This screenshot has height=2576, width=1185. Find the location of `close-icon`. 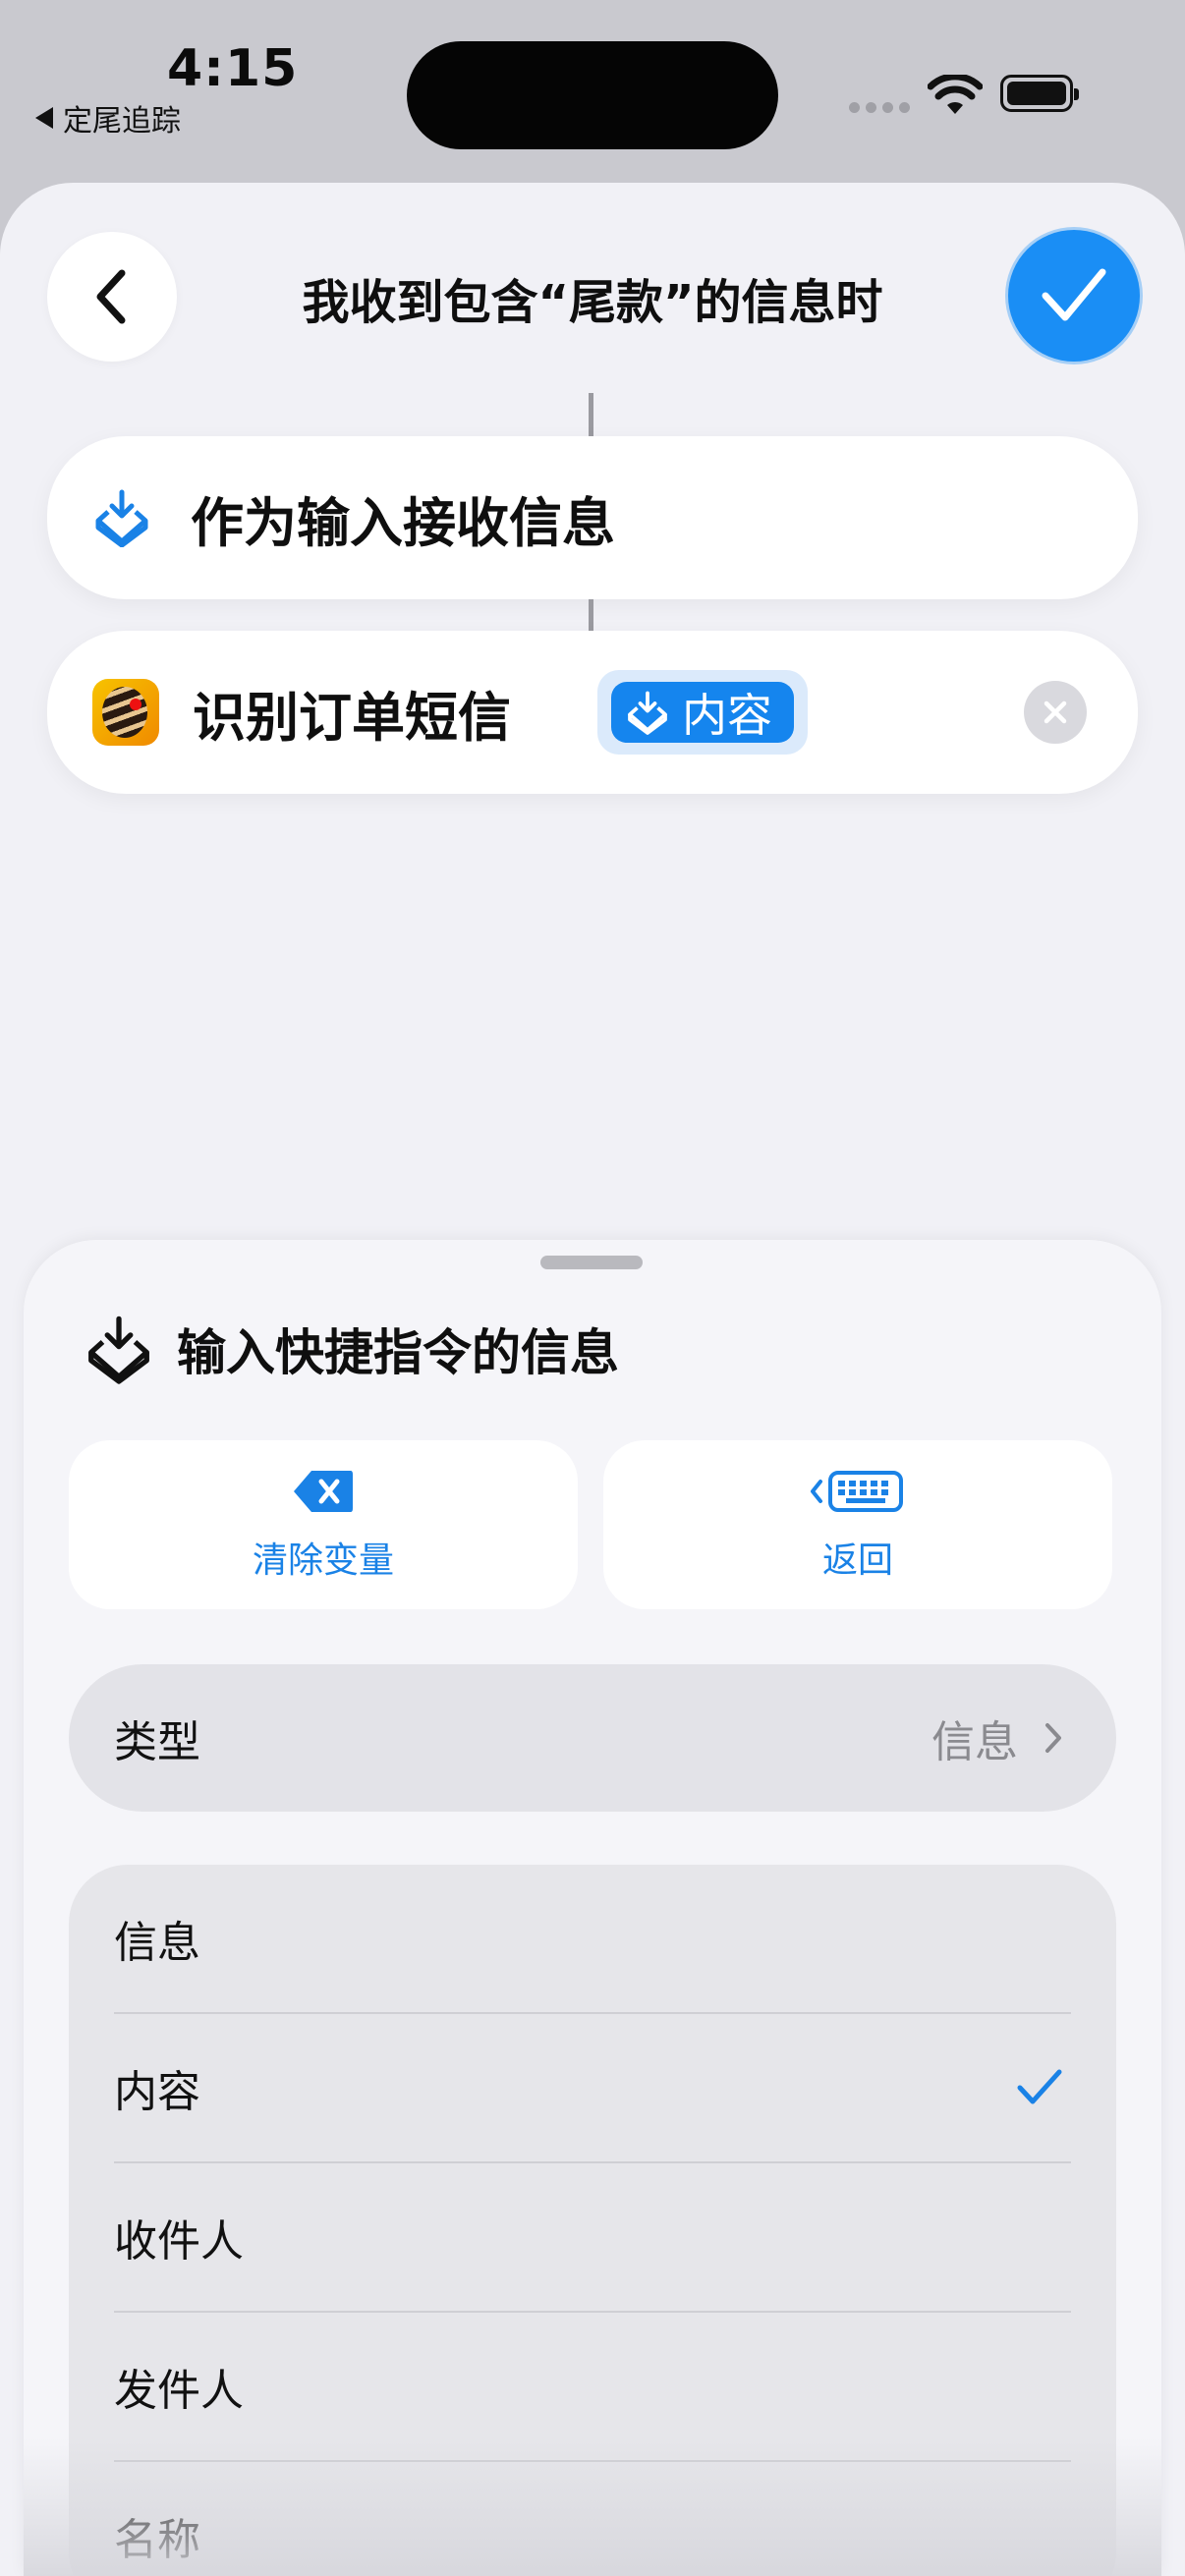

close-icon is located at coordinates (1056, 712).